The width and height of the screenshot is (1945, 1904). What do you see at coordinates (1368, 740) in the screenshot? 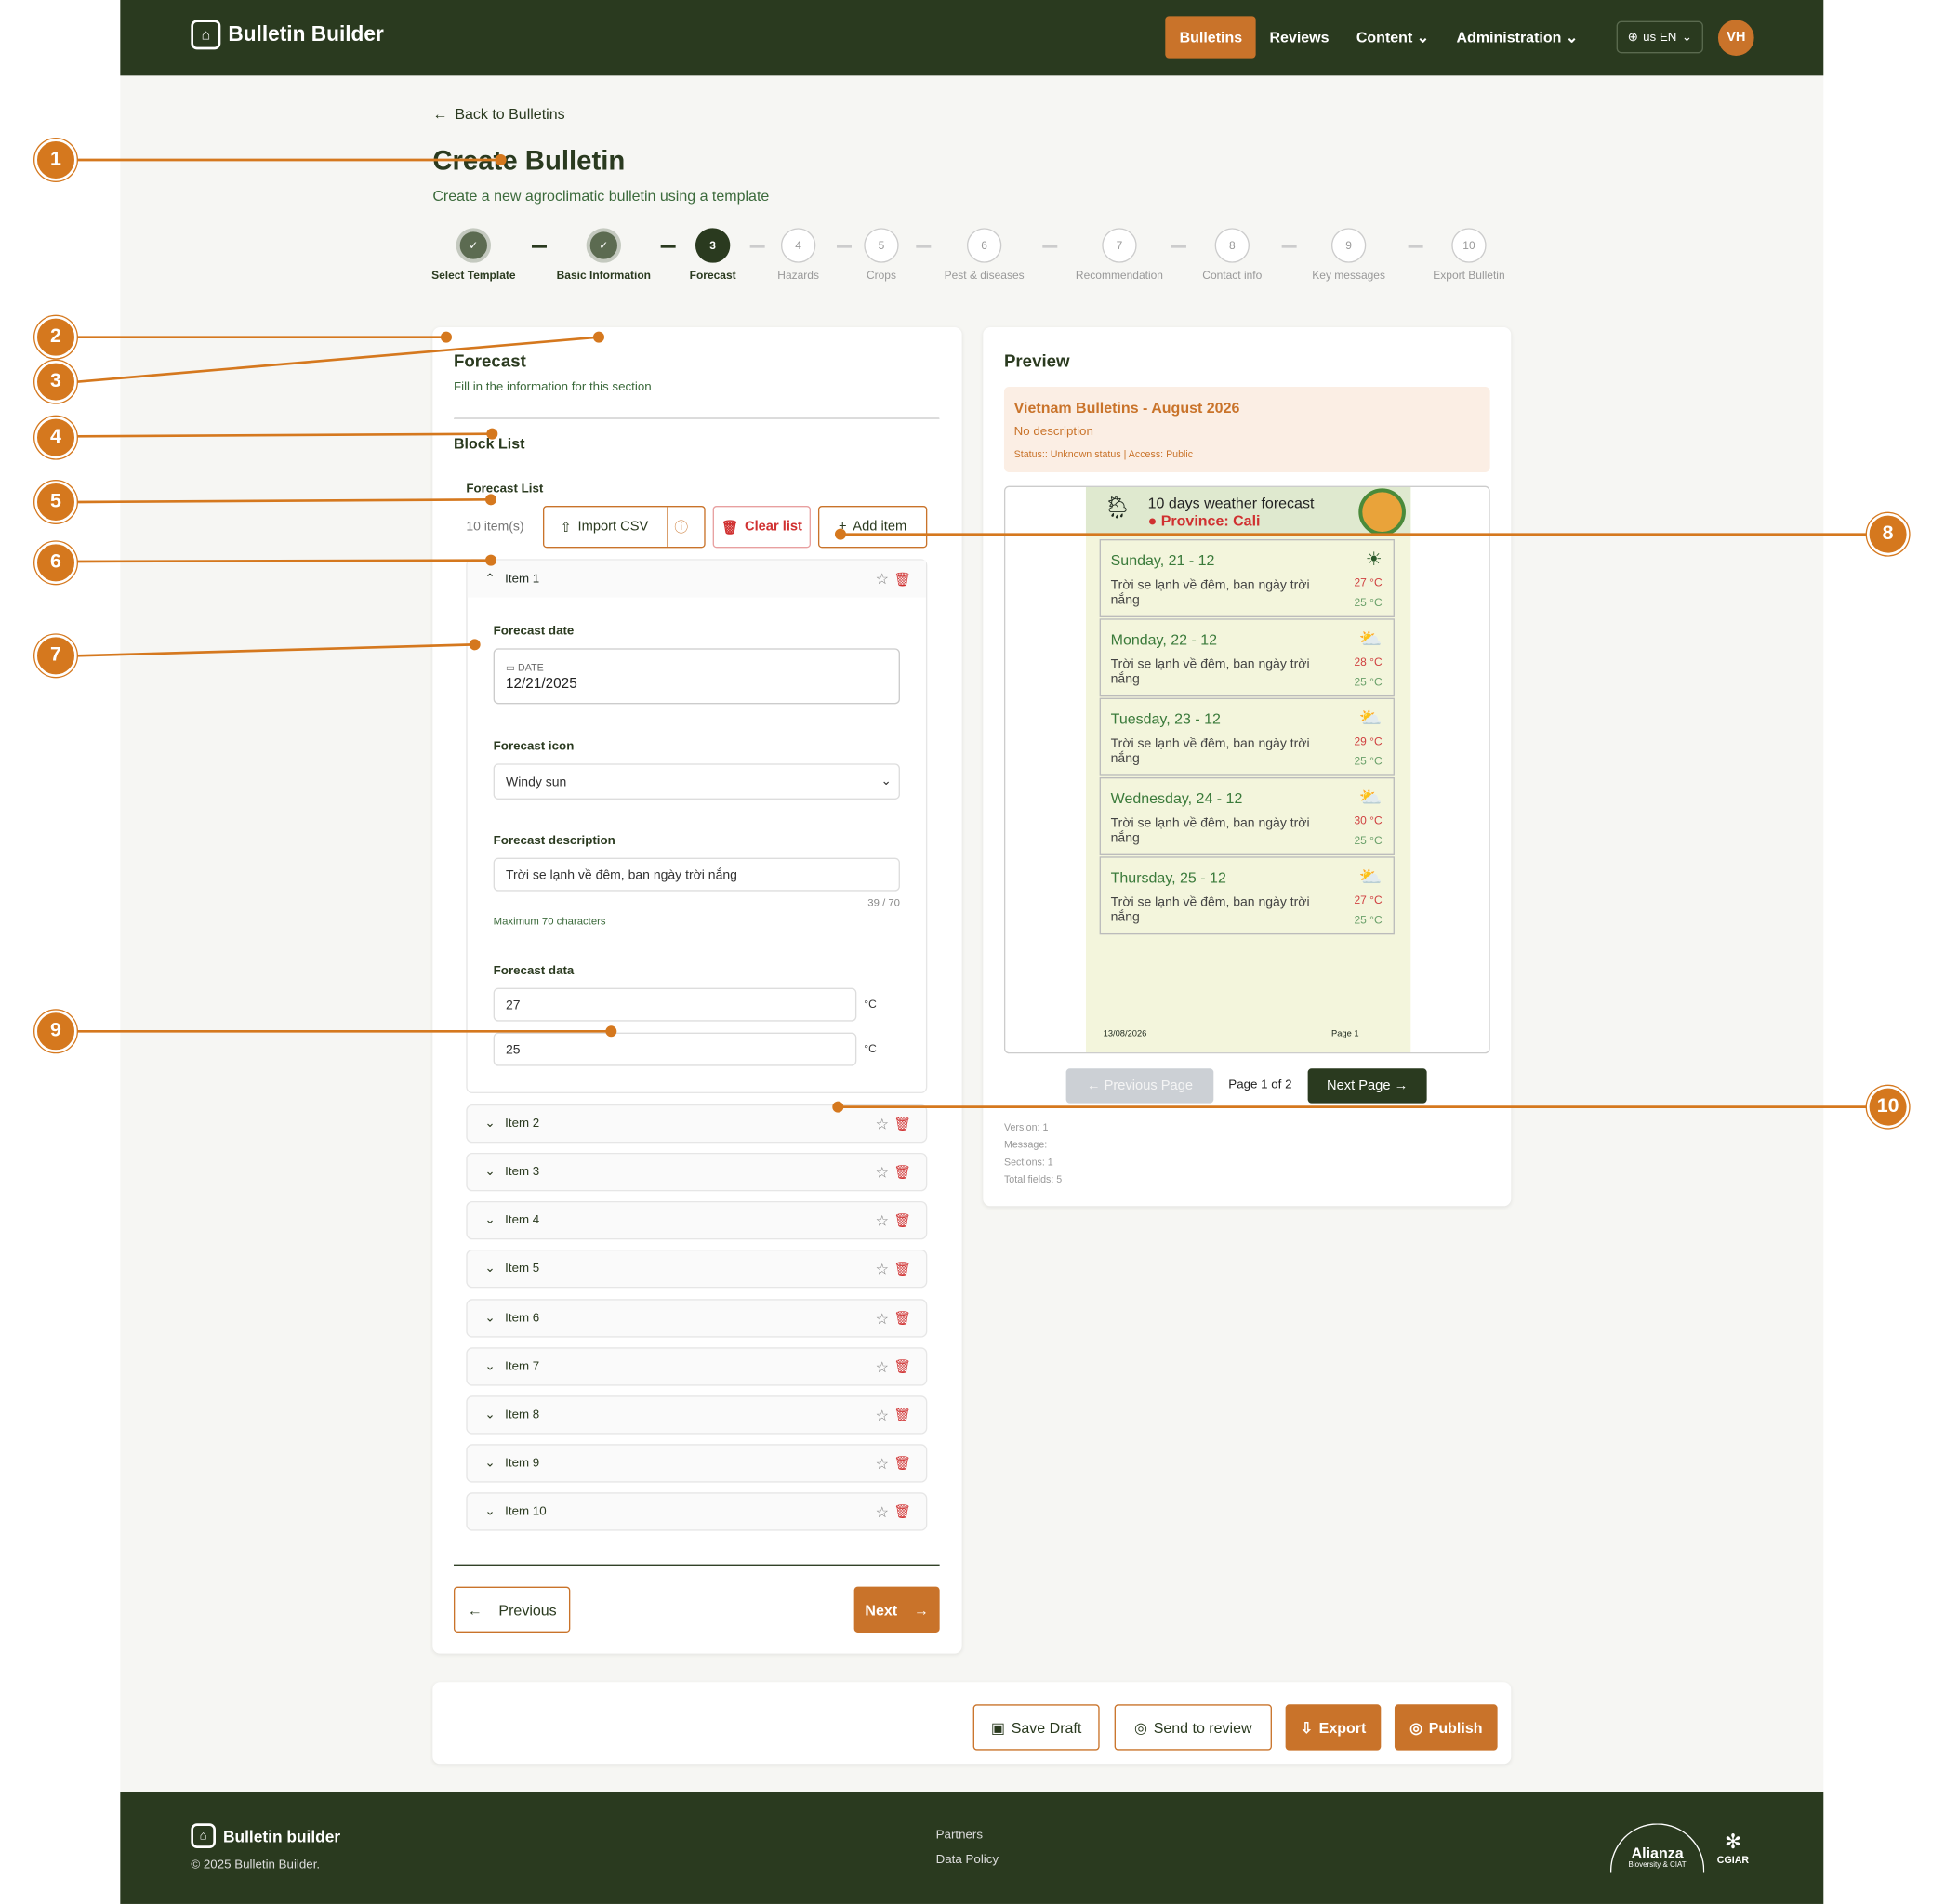
I see `row-high: 29 °C` at bounding box center [1368, 740].